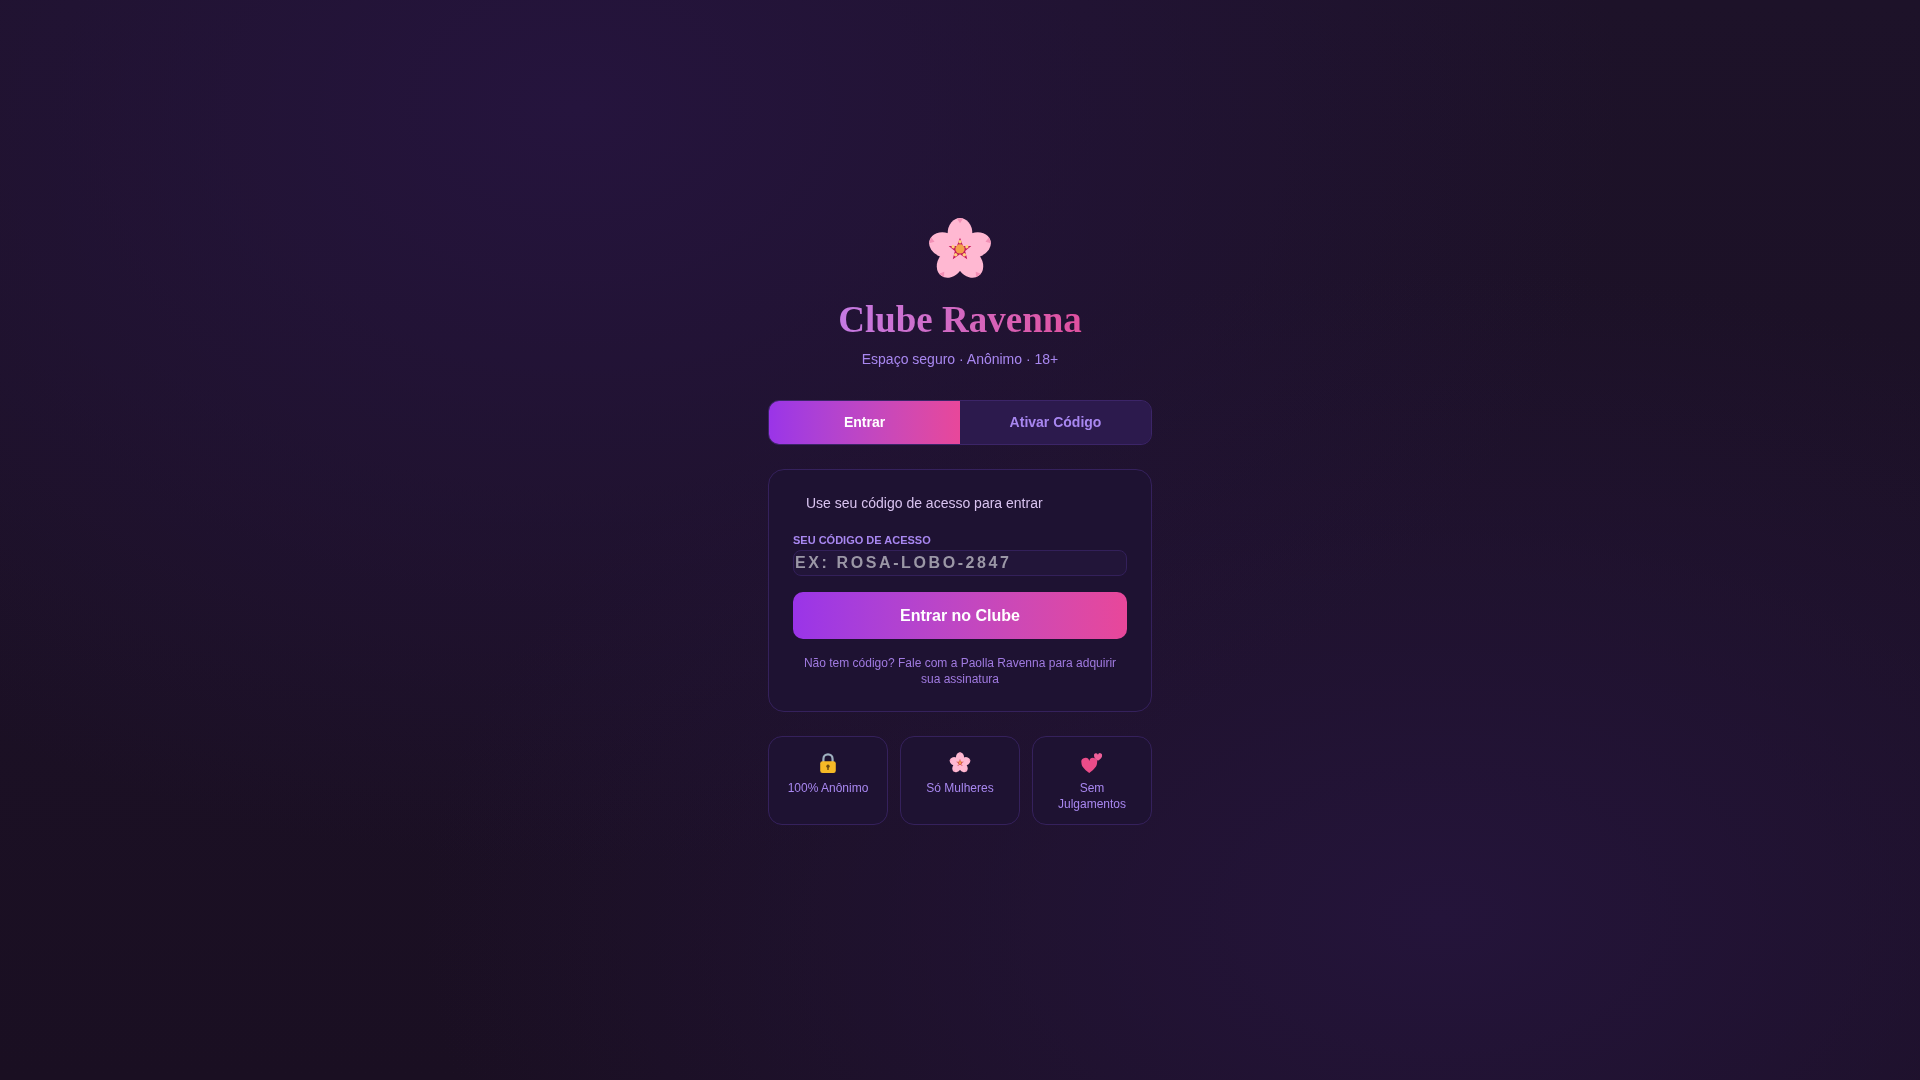 The height and width of the screenshot is (1080, 1920). Describe the element at coordinates (864, 422) in the screenshot. I see `tab: Entrar` at that location.